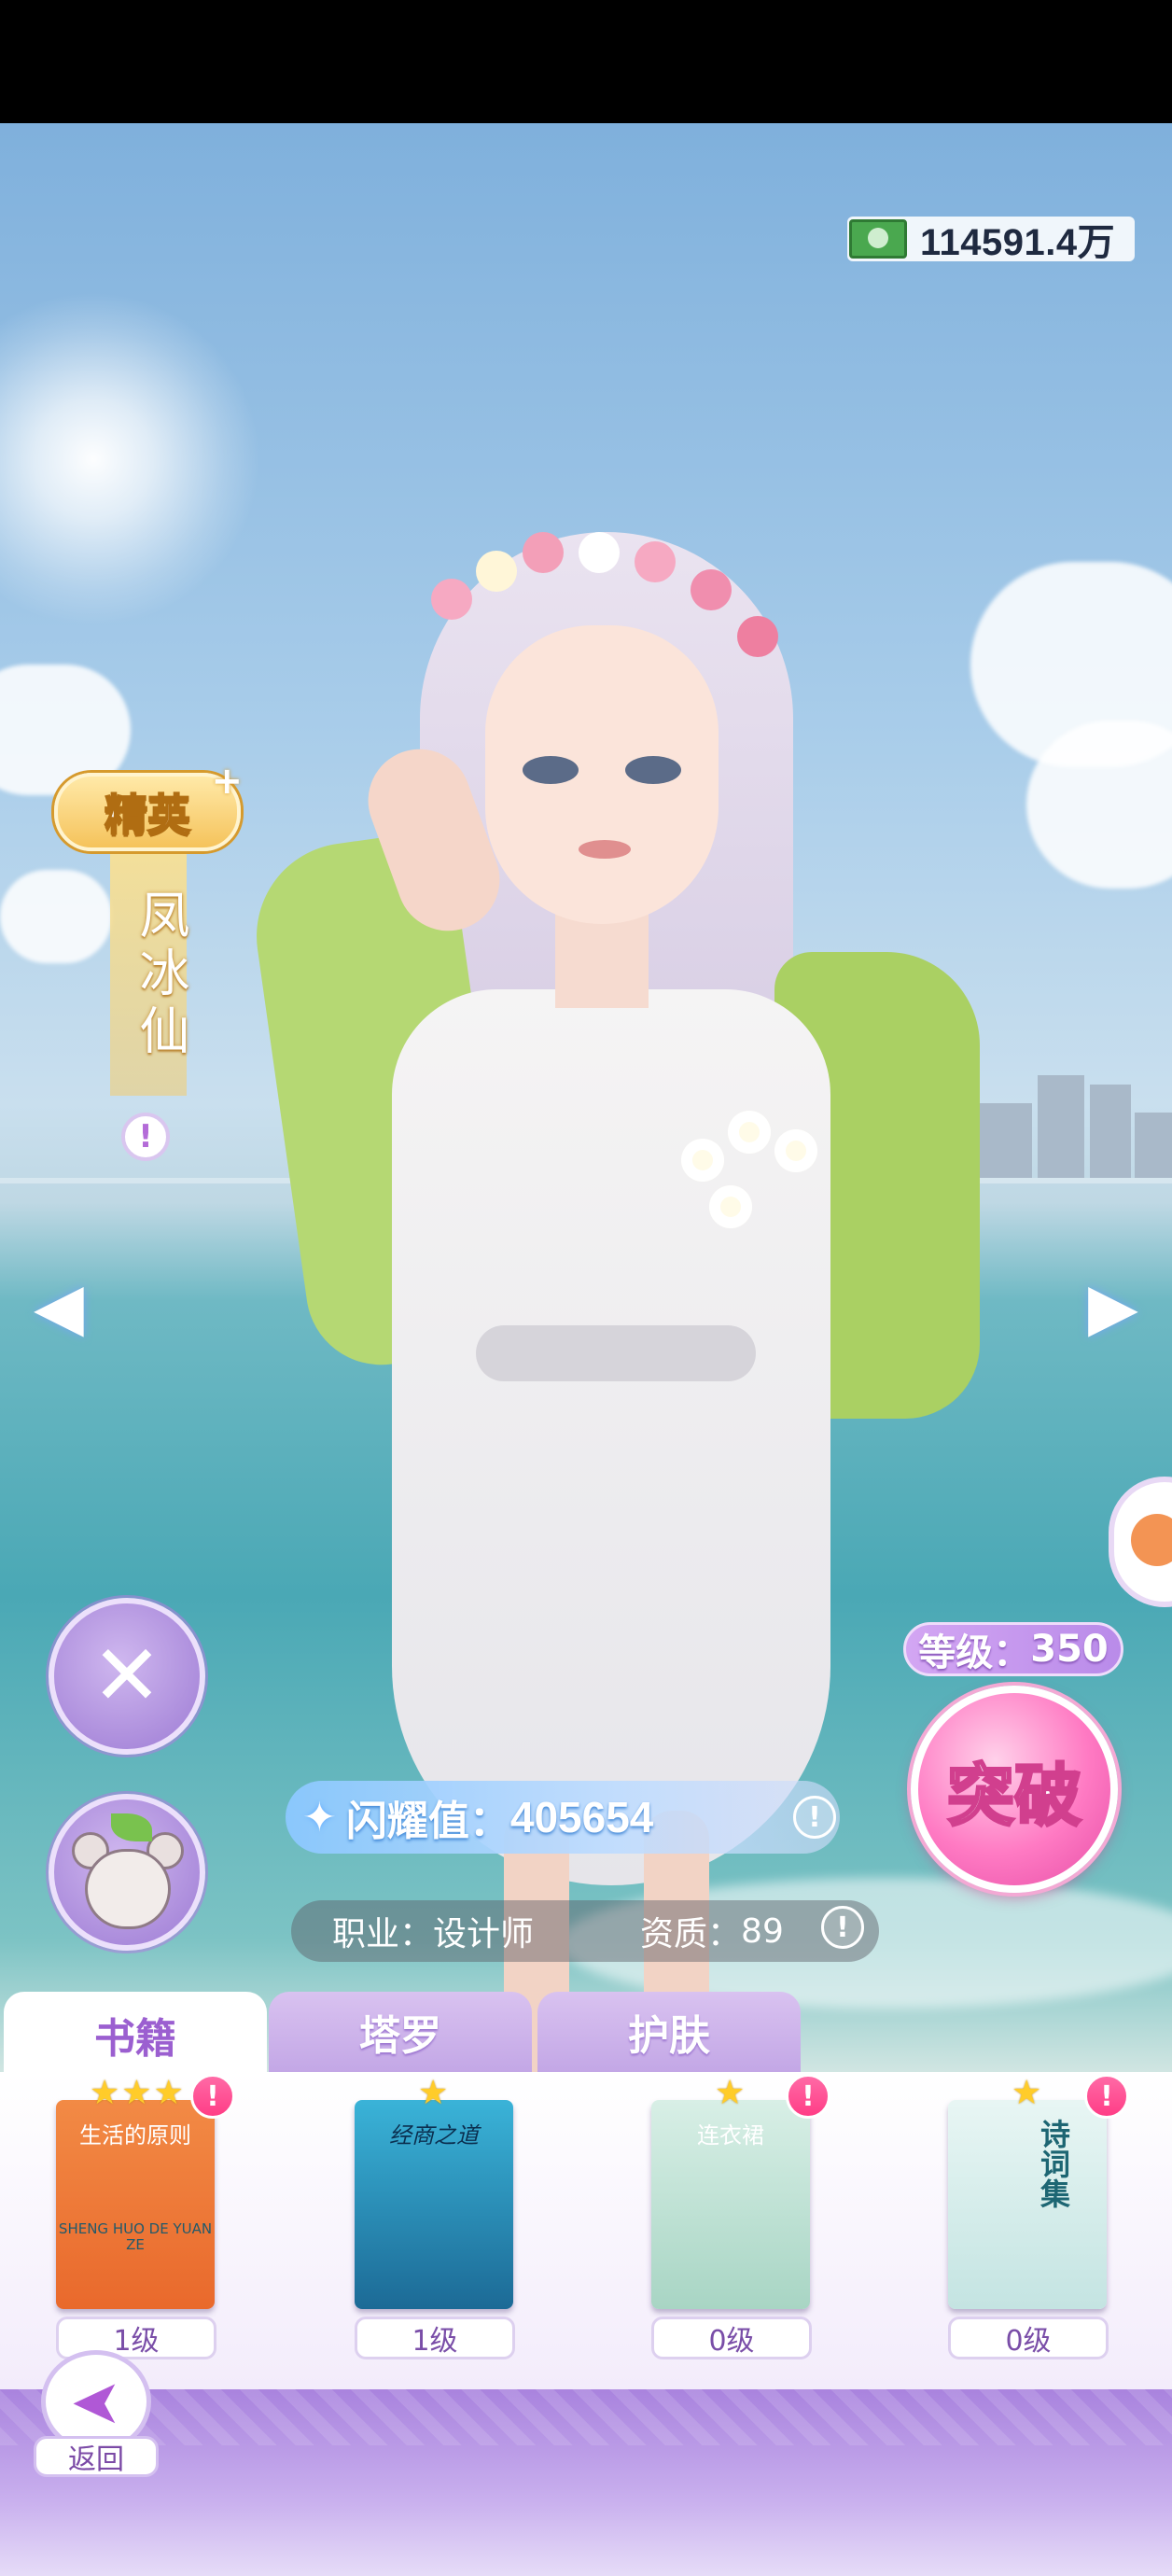 The image size is (1172, 2576). What do you see at coordinates (581, 1817) in the screenshot?
I see `shine-value: 405654` at bounding box center [581, 1817].